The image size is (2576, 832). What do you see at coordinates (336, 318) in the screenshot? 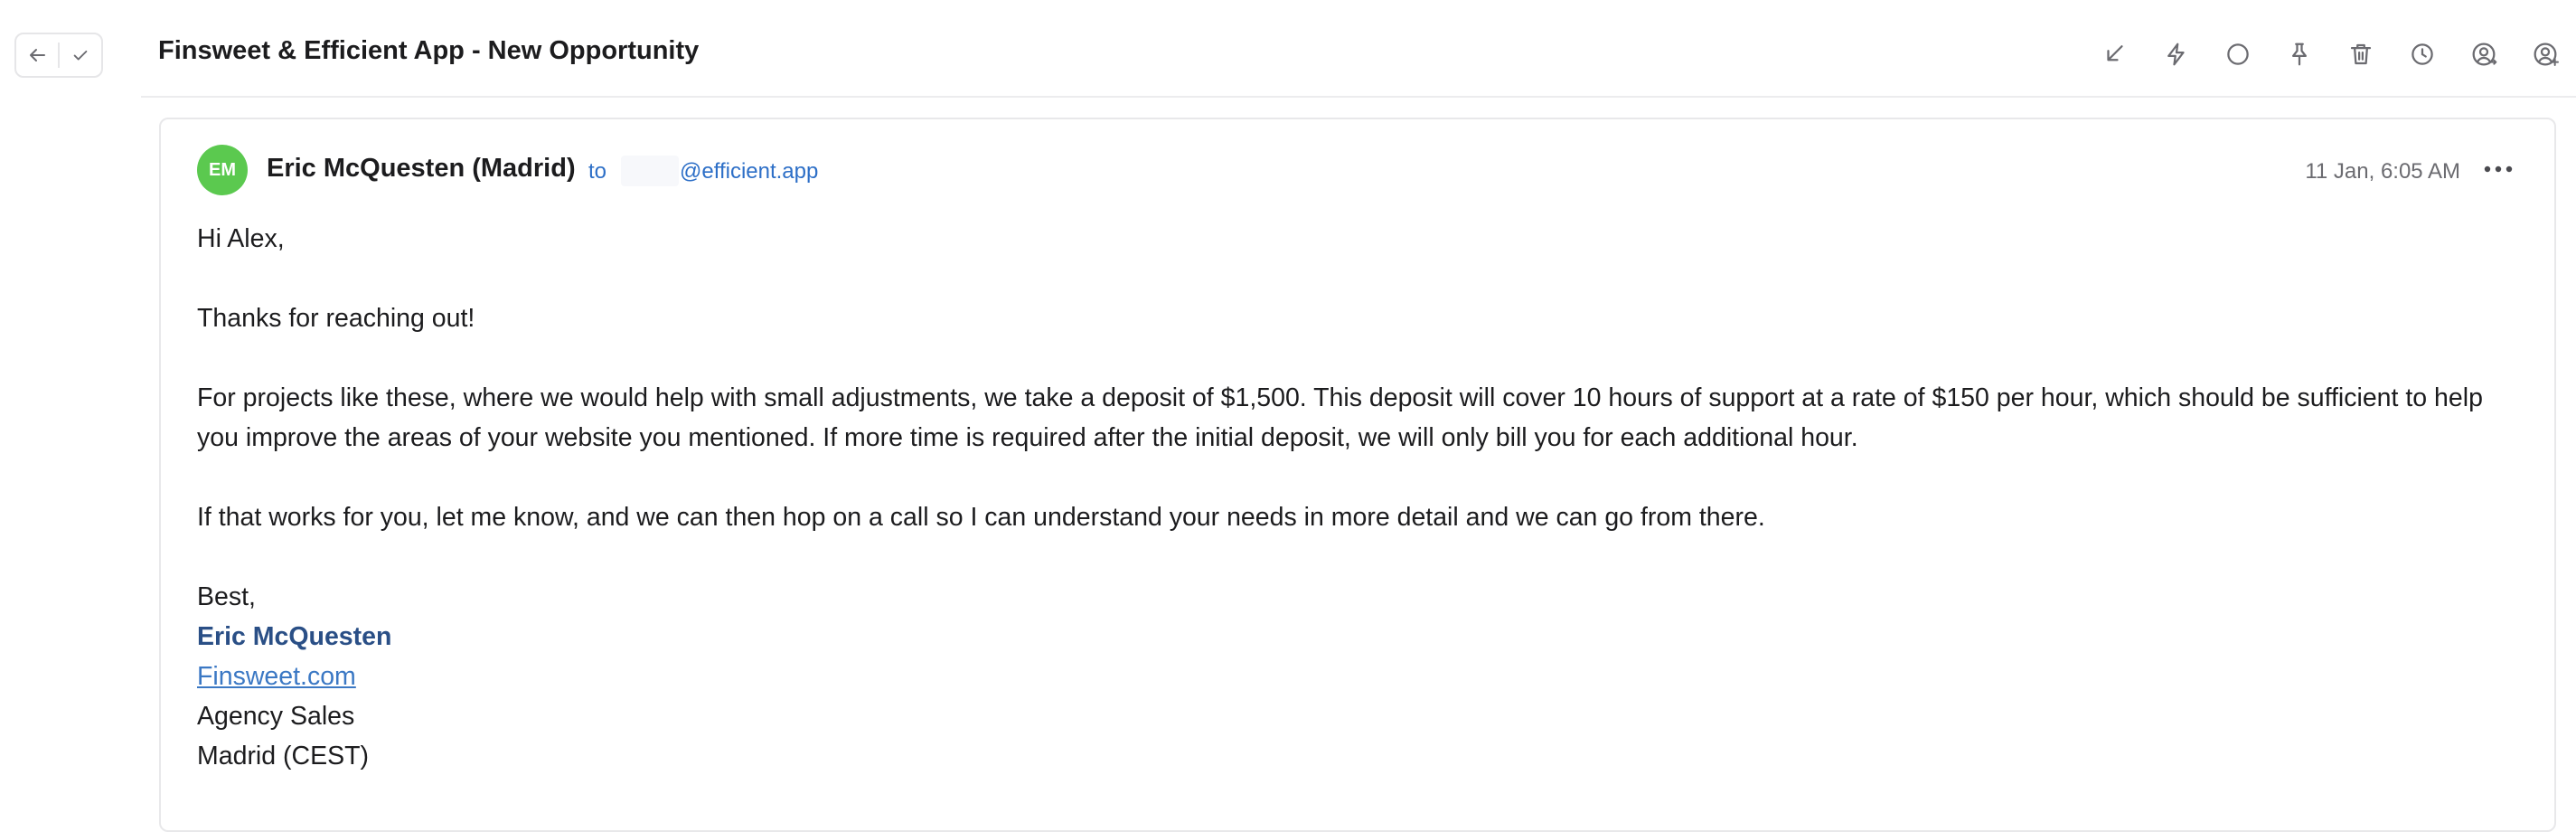
I see `body-paragraph: Thanks for reaching out!` at bounding box center [336, 318].